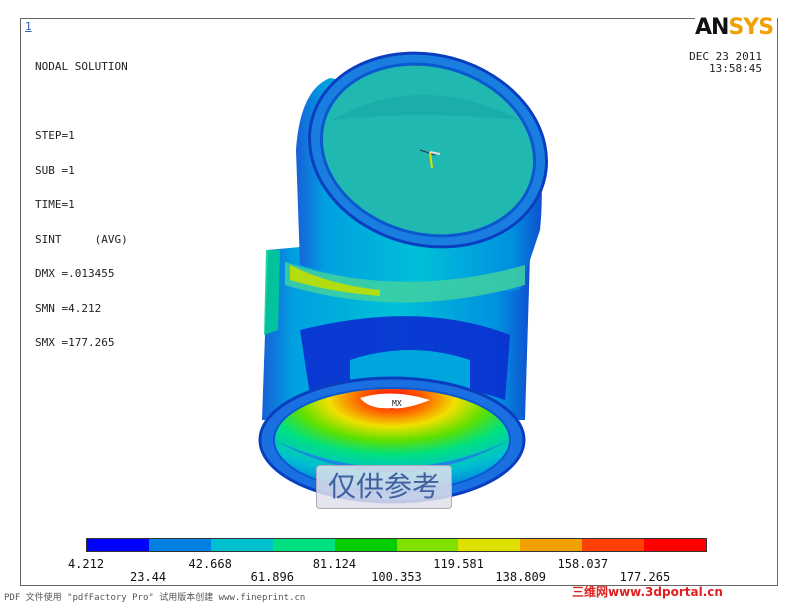  I want to click on legend-tick-label: 138.809, so click(520, 577).